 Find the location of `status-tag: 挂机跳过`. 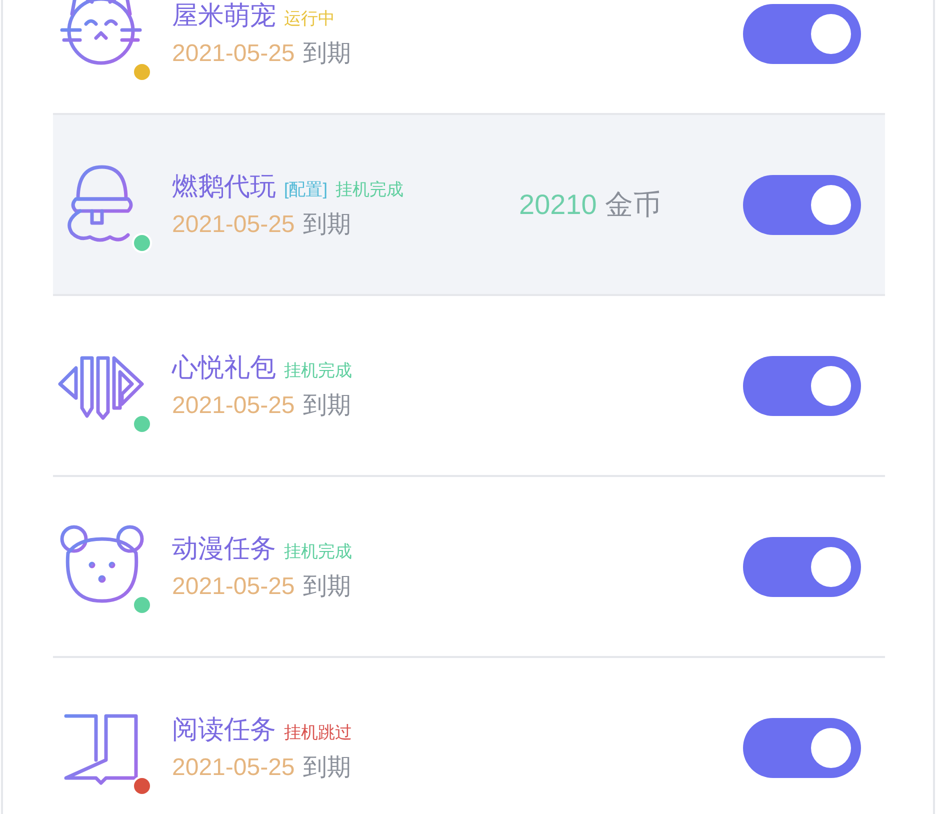

status-tag: 挂机跳过 is located at coordinates (318, 732).